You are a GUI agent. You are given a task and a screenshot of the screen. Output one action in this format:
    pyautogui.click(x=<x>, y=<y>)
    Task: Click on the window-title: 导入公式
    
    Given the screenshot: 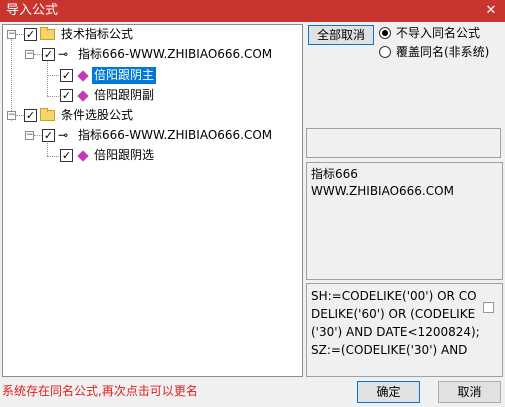 What is the action you would take?
    pyautogui.click(x=32, y=10)
    